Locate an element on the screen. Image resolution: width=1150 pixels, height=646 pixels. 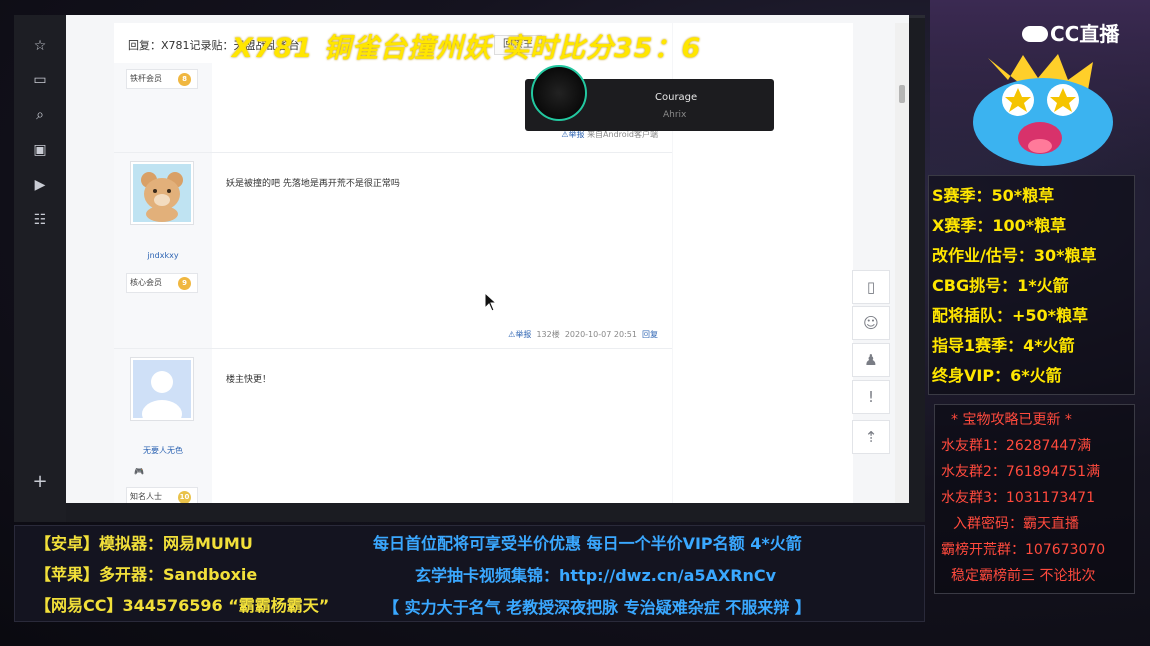
info-line: 【安卓】模拟器：网易MUMU is located at coordinates (144, 543).